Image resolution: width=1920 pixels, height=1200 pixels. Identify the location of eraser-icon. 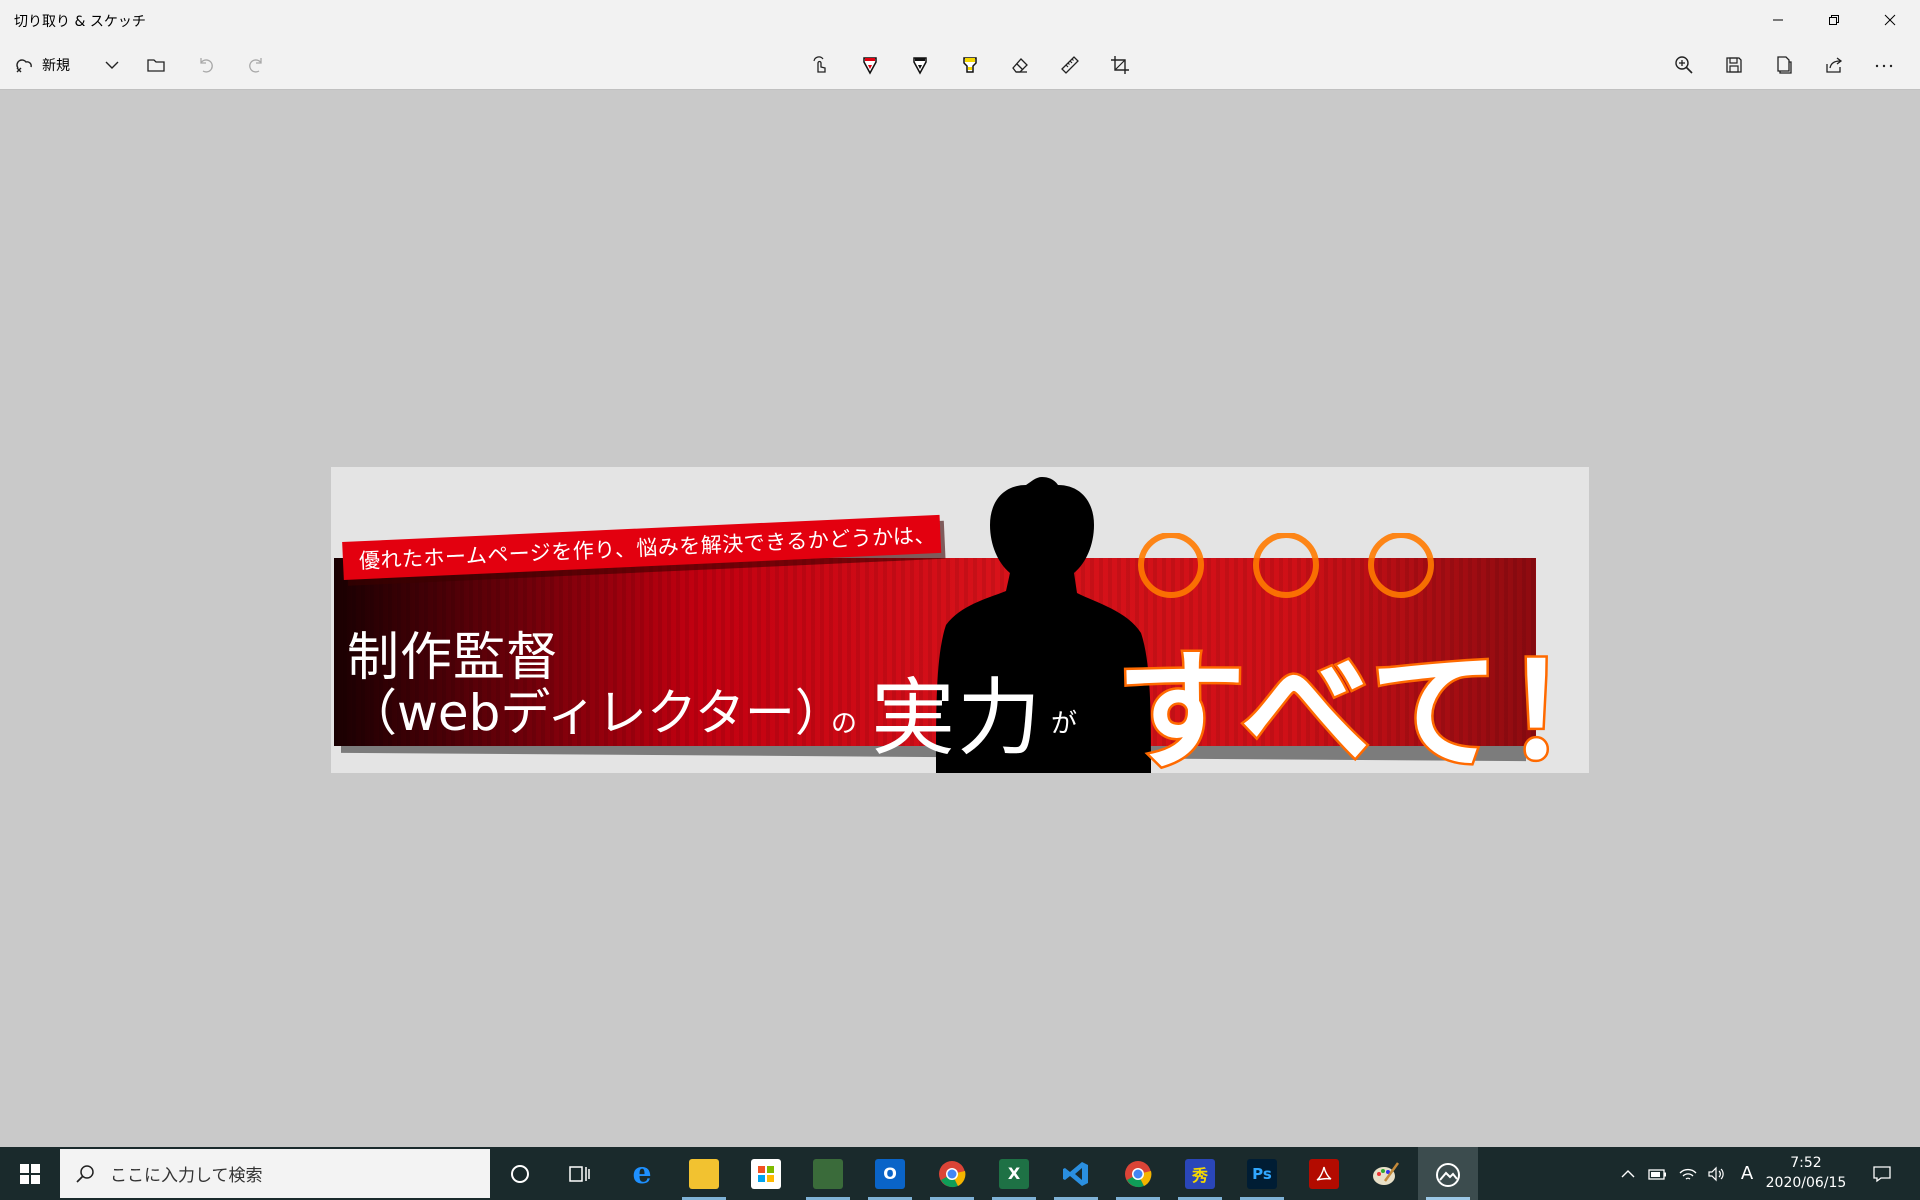
(1020, 65).